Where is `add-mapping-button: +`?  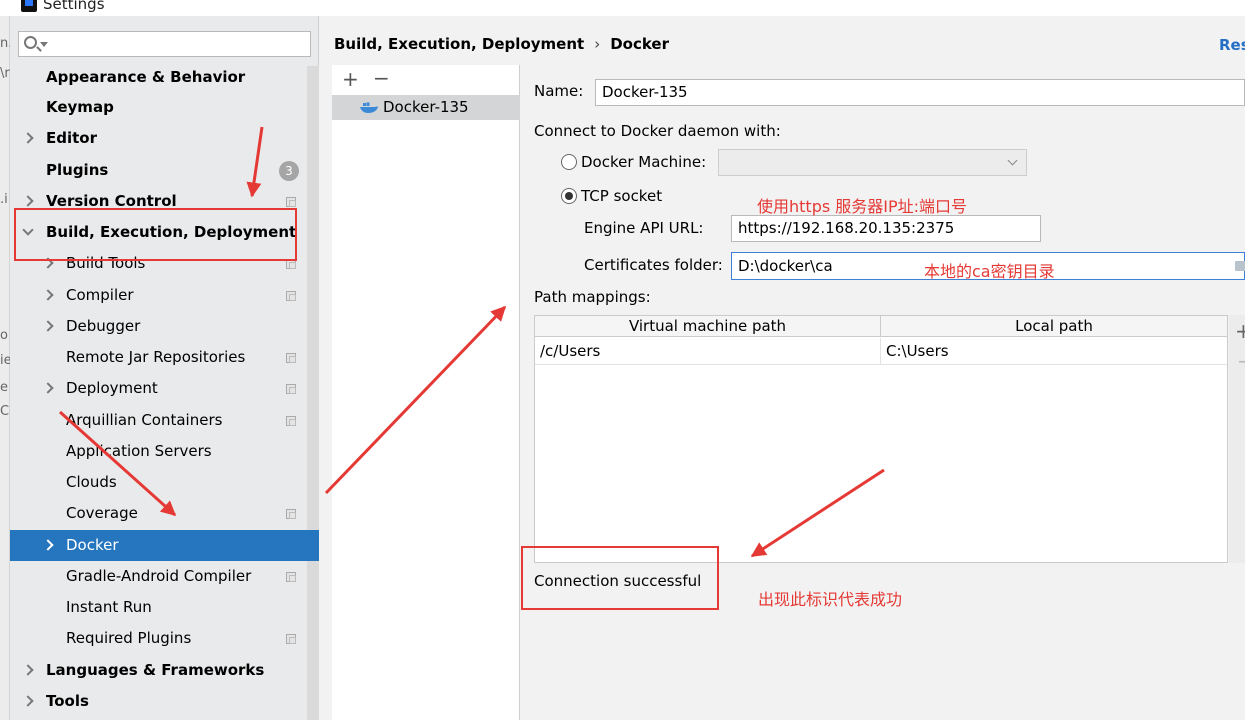
add-mapping-button: + is located at coordinates (1240, 331).